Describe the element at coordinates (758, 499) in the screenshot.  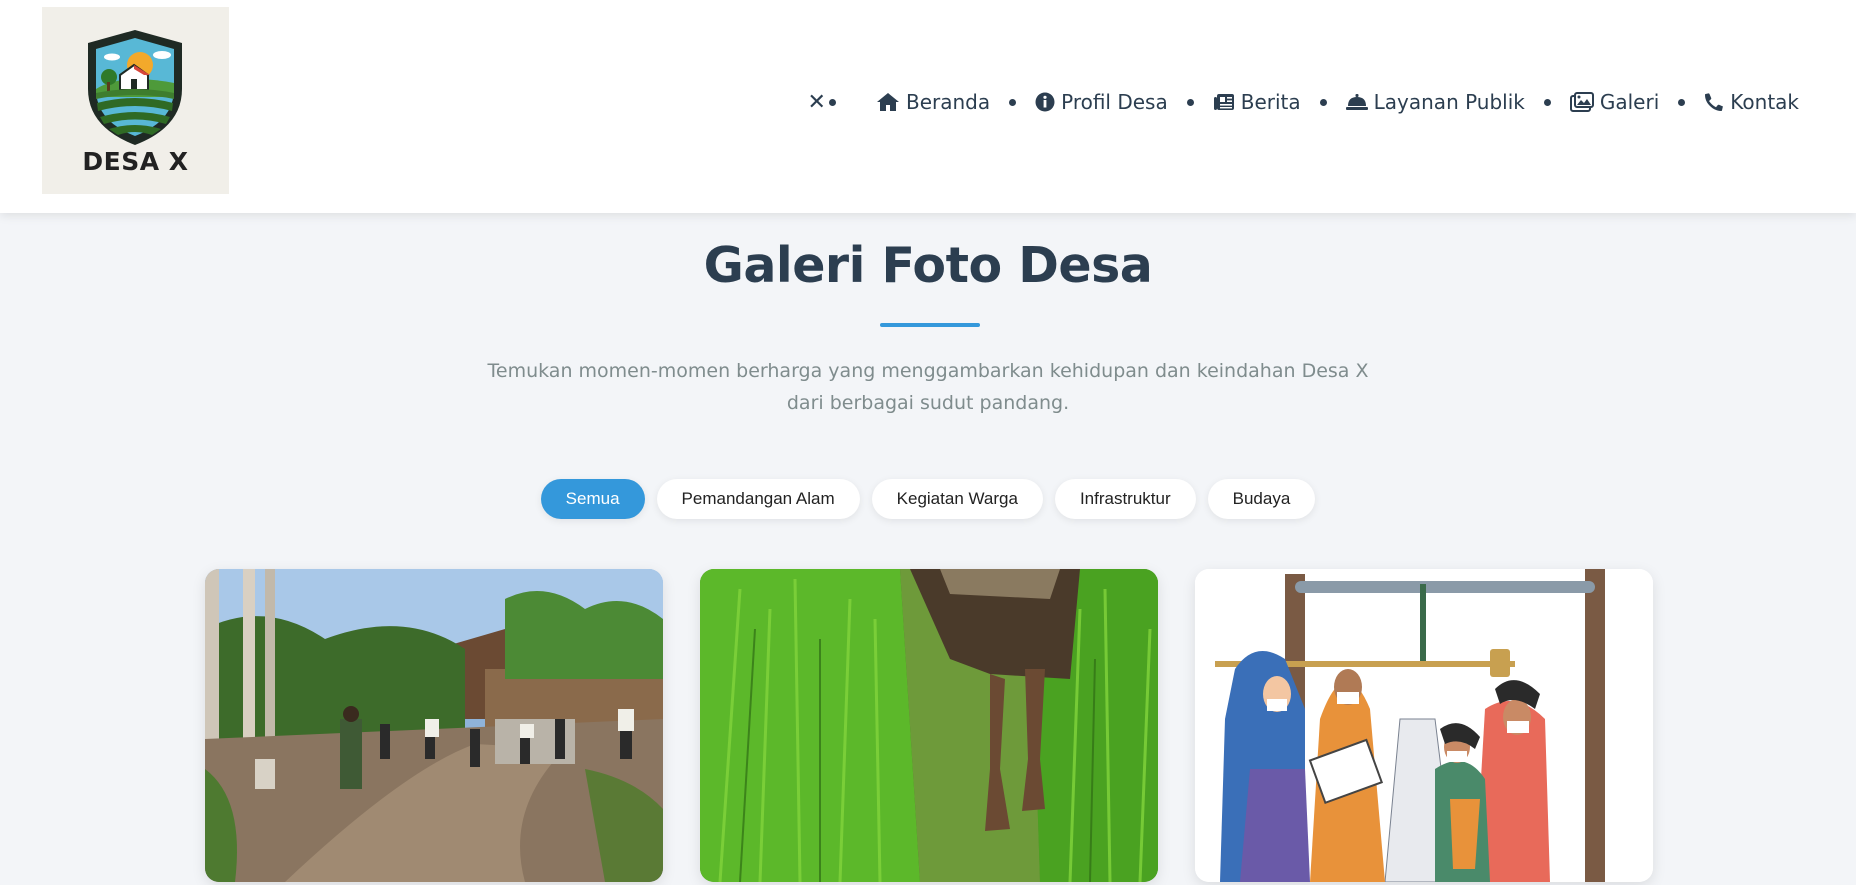
I see `filter-pemandangan-alam-button: Pemandangan Alam` at that location.